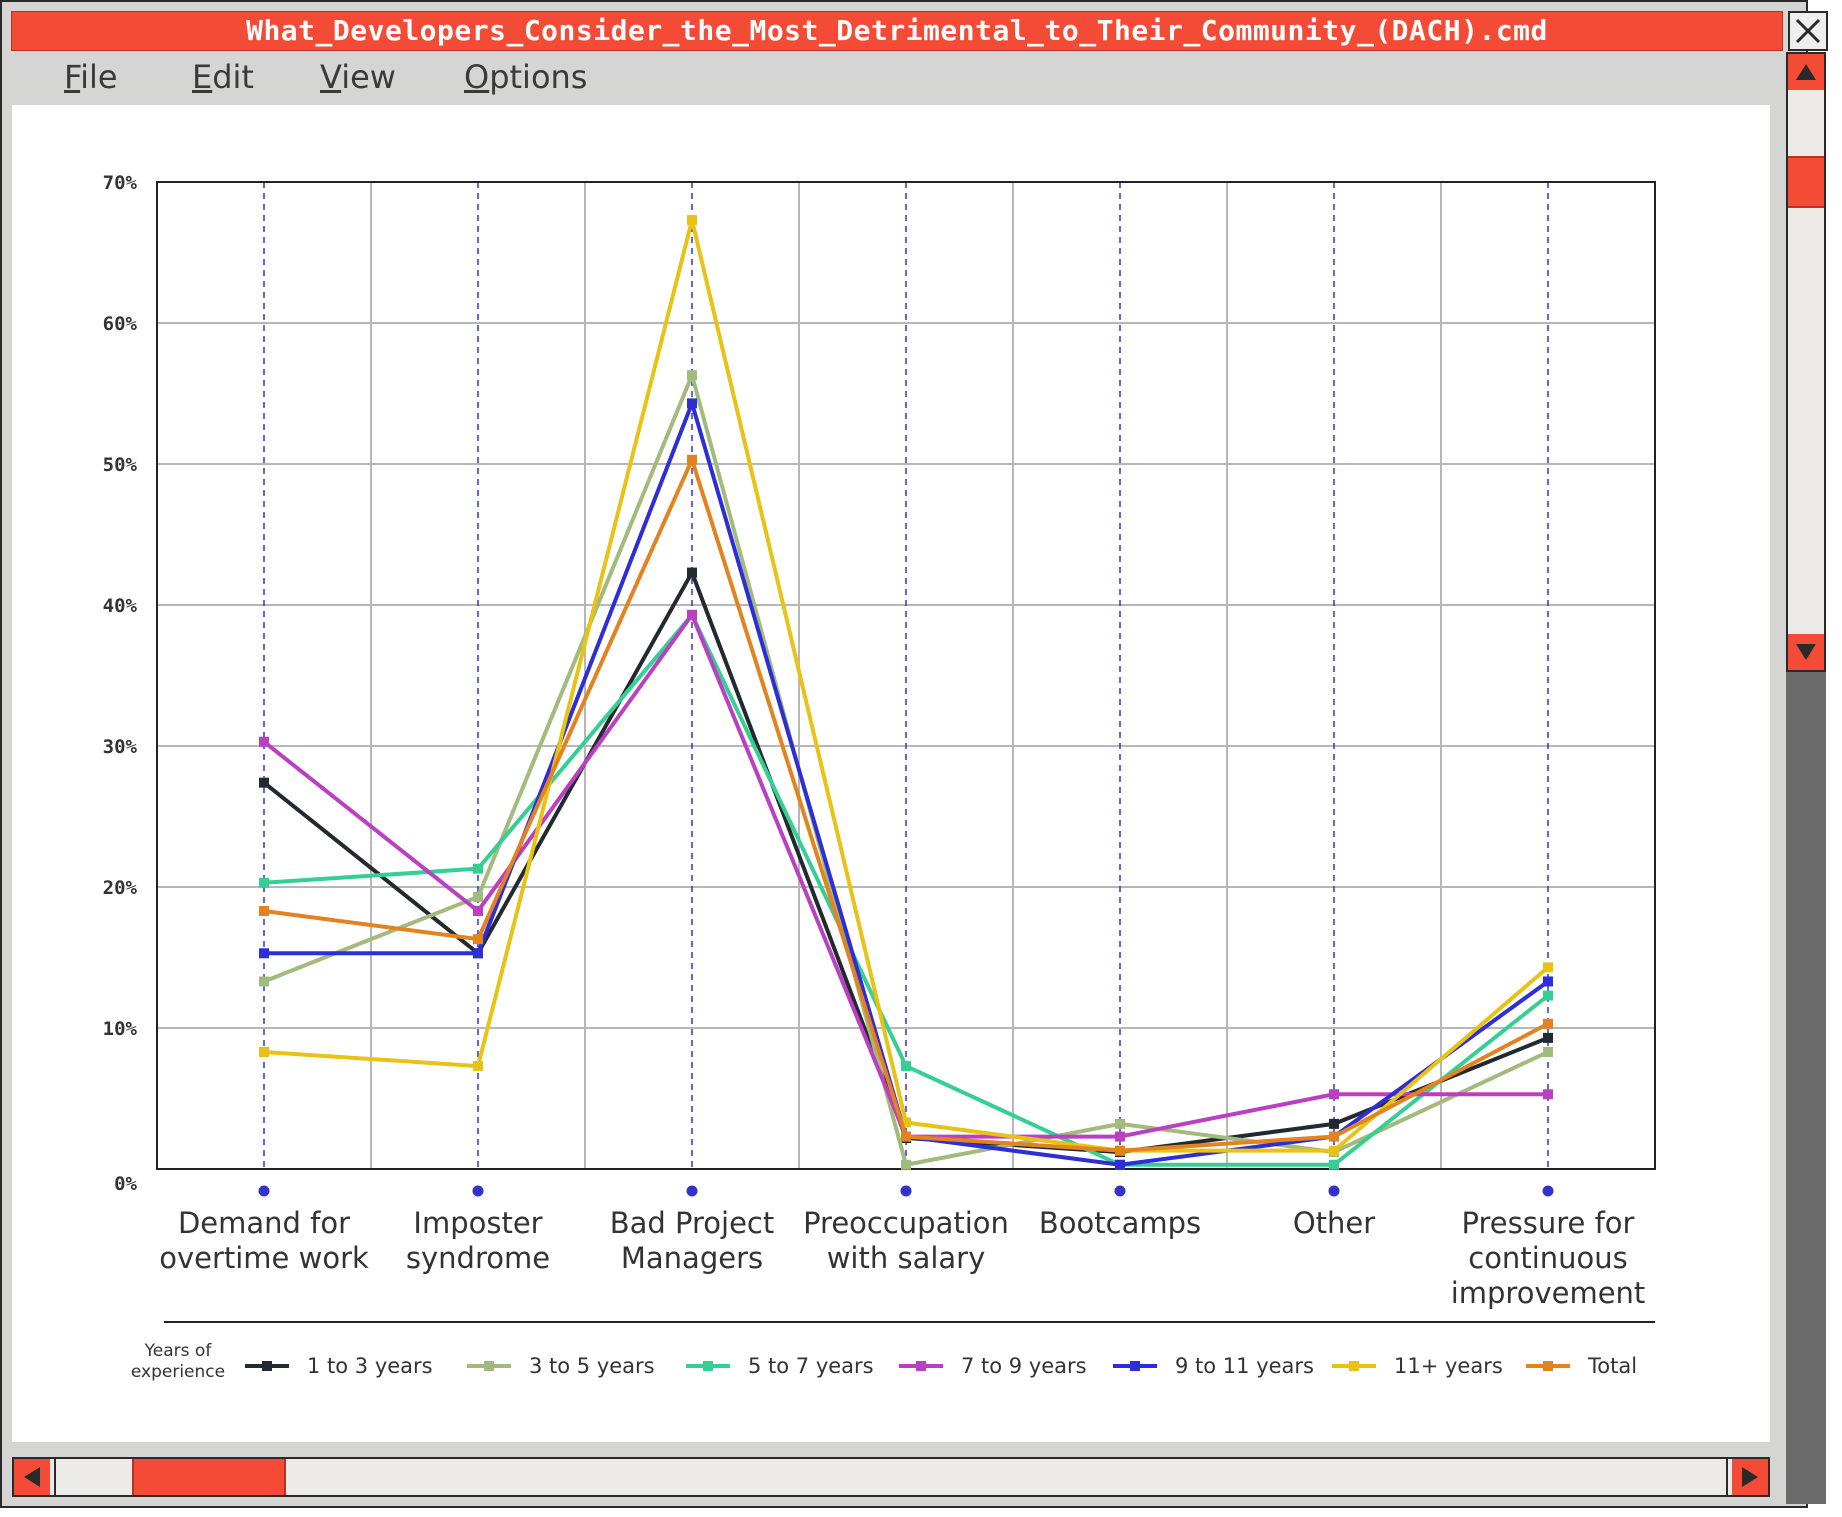  What do you see at coordinates (478, 1258) in the screenshot?
I see `x-tick-label: syndrome` at bounding box center [478, 1258].